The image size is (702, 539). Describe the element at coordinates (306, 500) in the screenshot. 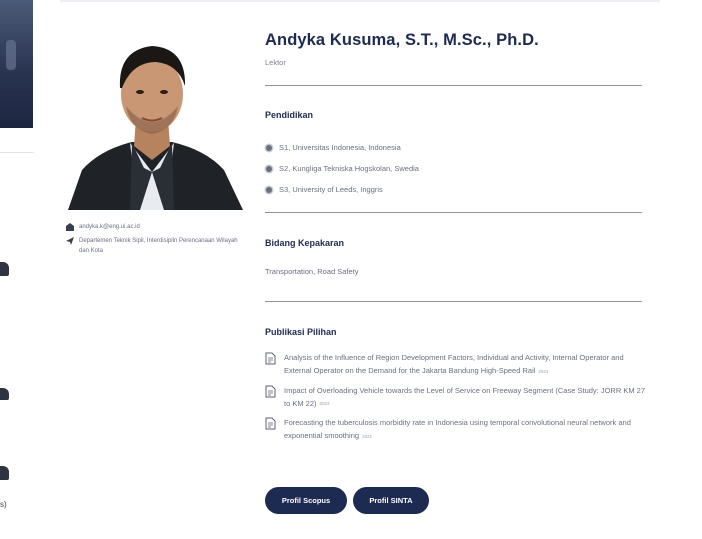

I see `scopus-profile-button: Profil Scopus` at that location.